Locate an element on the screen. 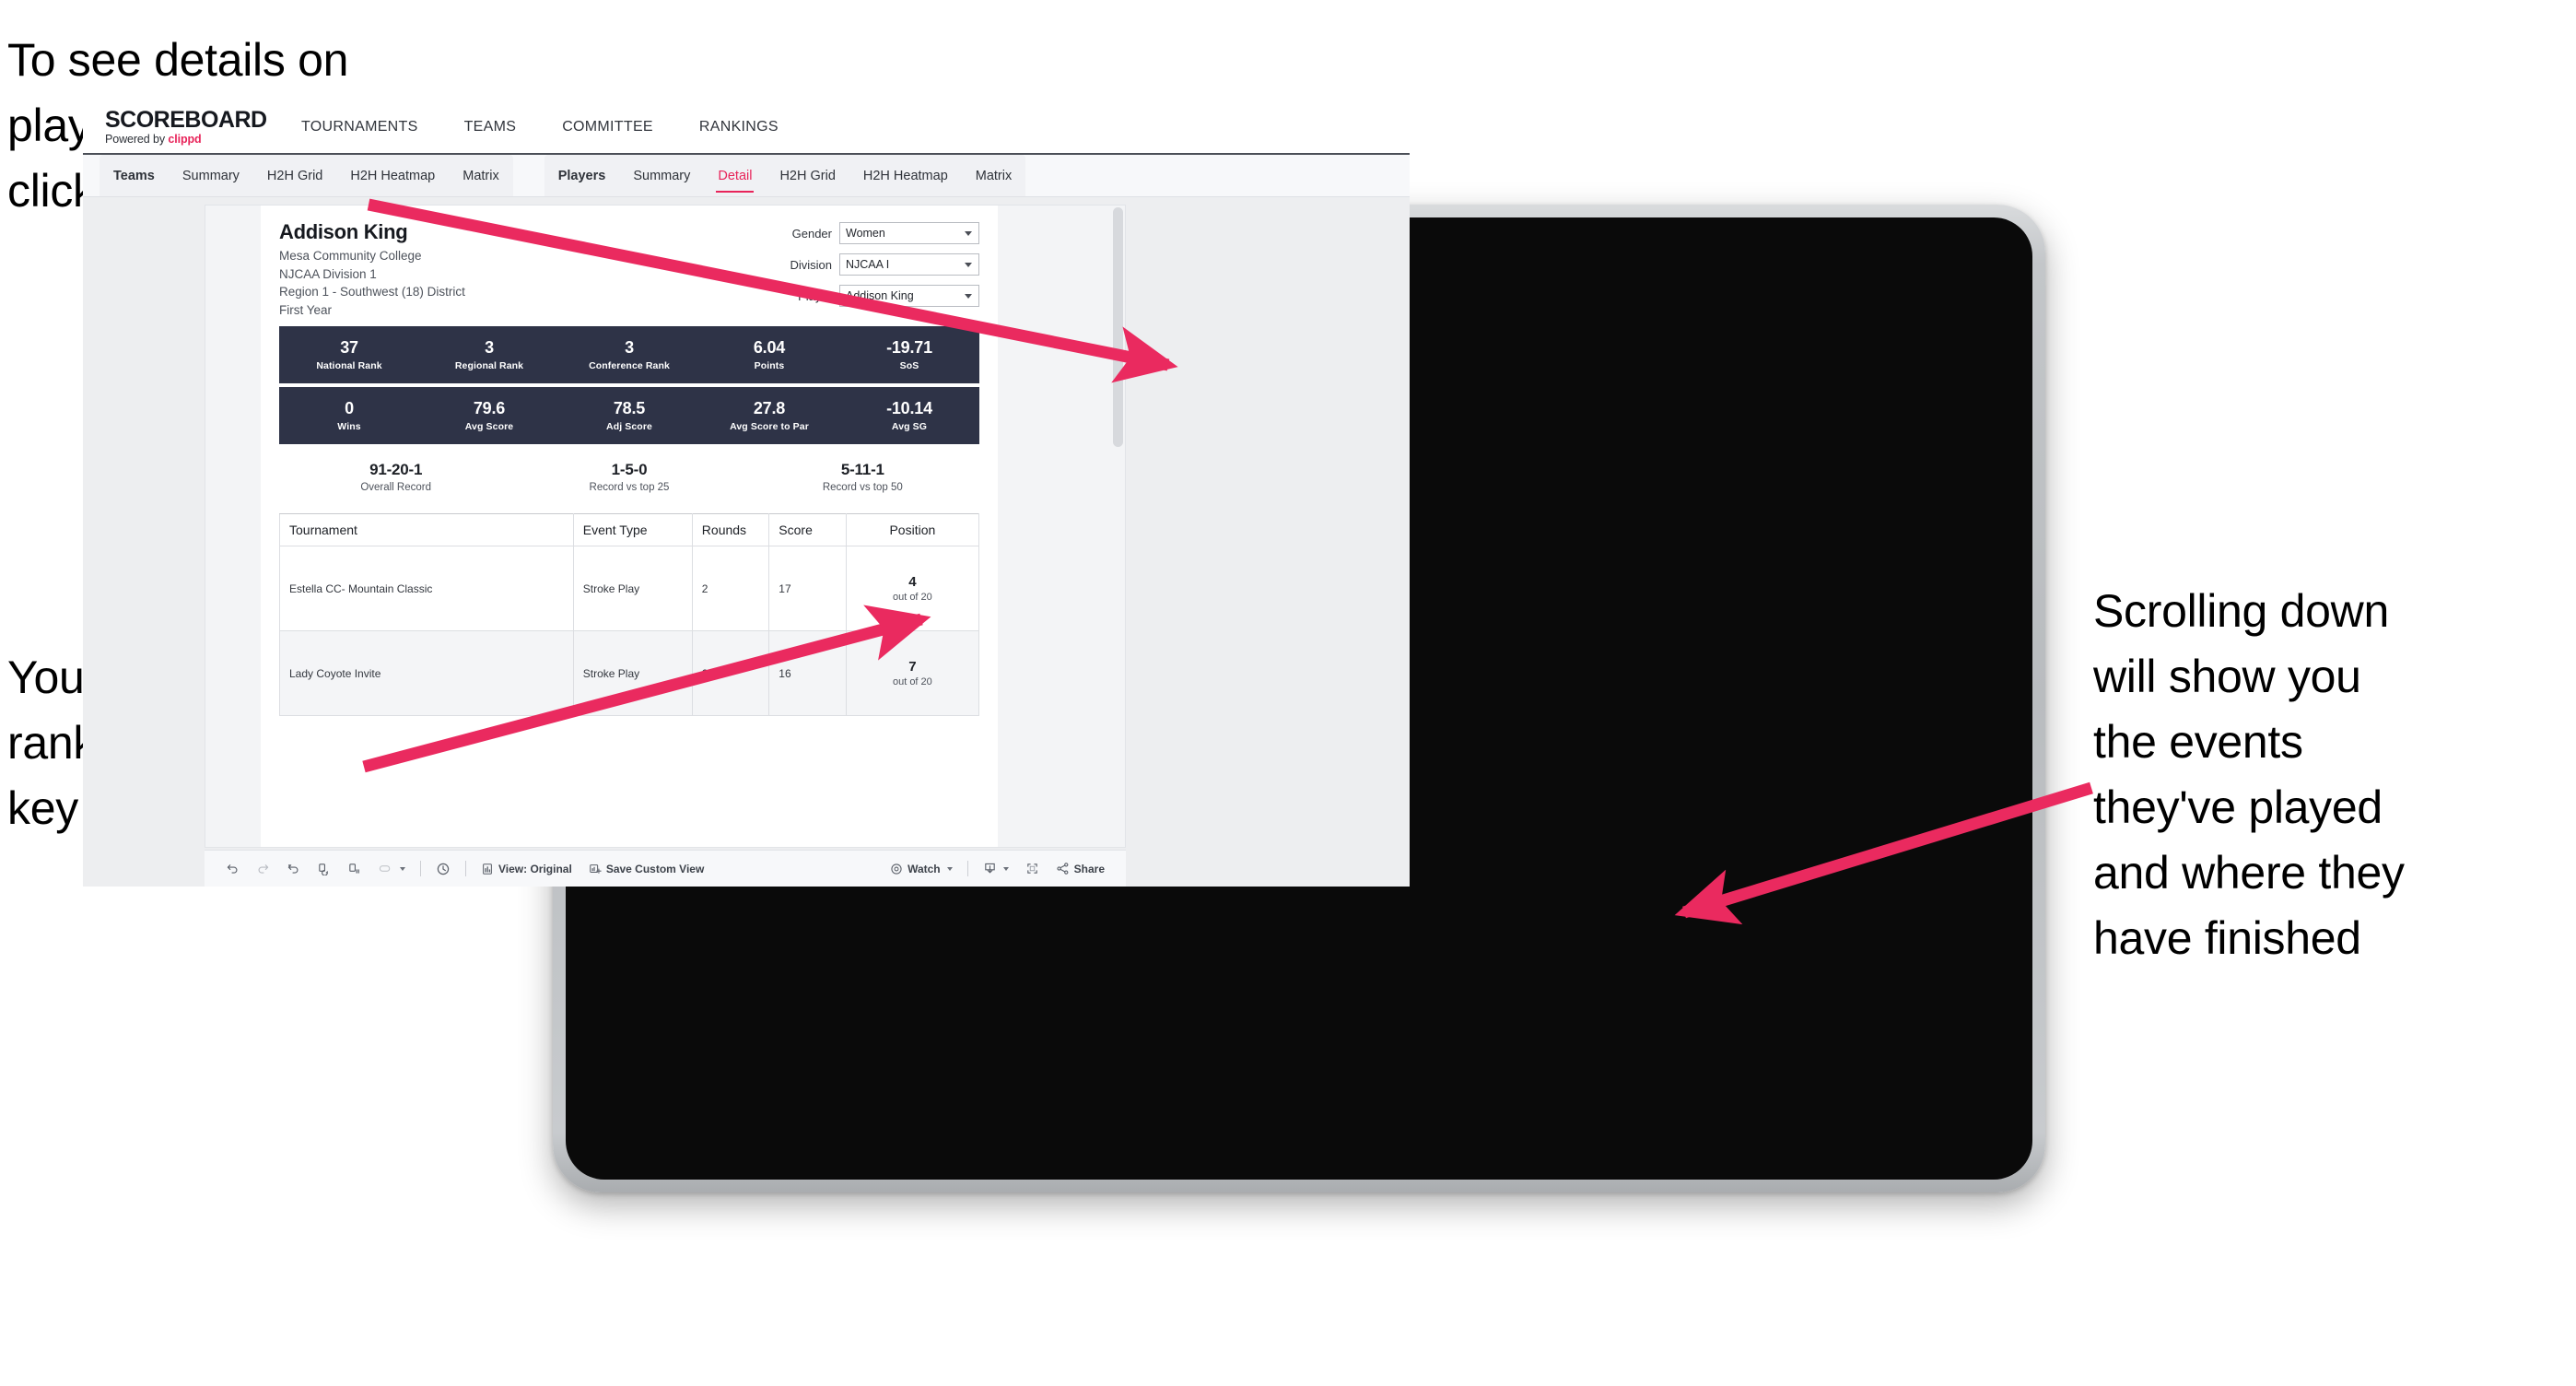 The height and width of the screenshot is (1386, 2576). cell-position: 7 out of 20 is located at coordinates (912, 673).